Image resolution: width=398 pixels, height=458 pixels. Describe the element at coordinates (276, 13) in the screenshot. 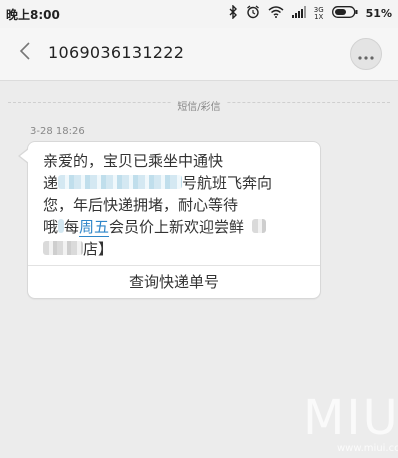

I see `wifi-icon` at that location.